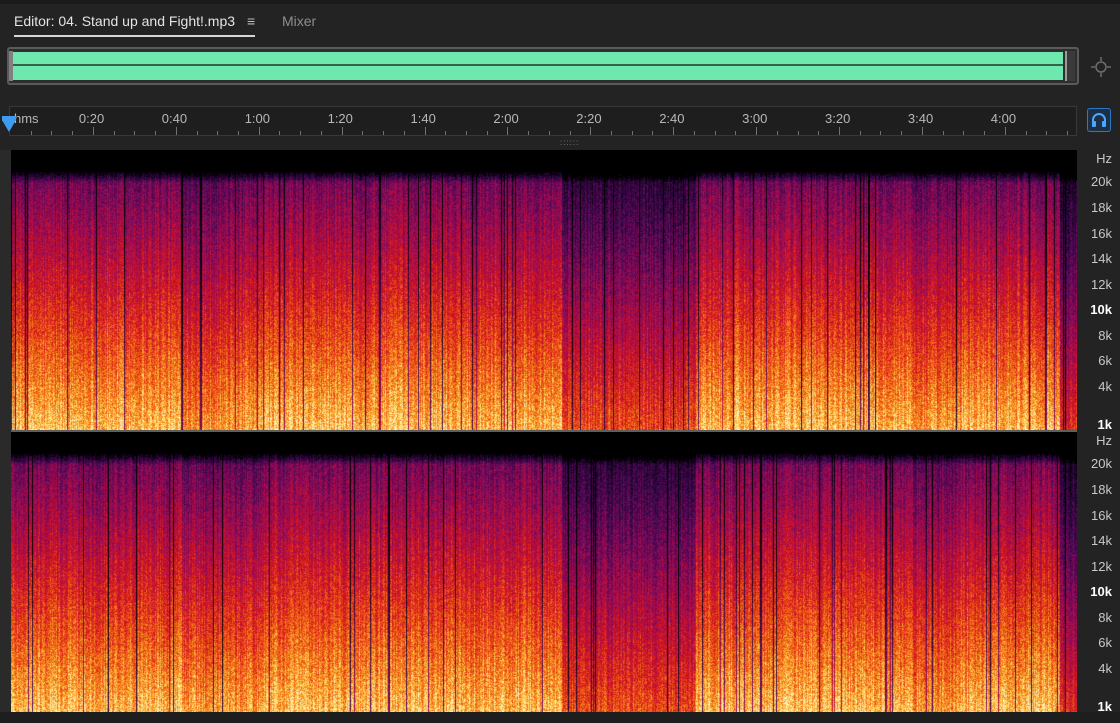 The width and height of the screenshot is (1120, 723). What do you see at coordinates (26, 118) in the screenshot?
I see `ruler-unit-label: hms` at bounding box center [26, 118].